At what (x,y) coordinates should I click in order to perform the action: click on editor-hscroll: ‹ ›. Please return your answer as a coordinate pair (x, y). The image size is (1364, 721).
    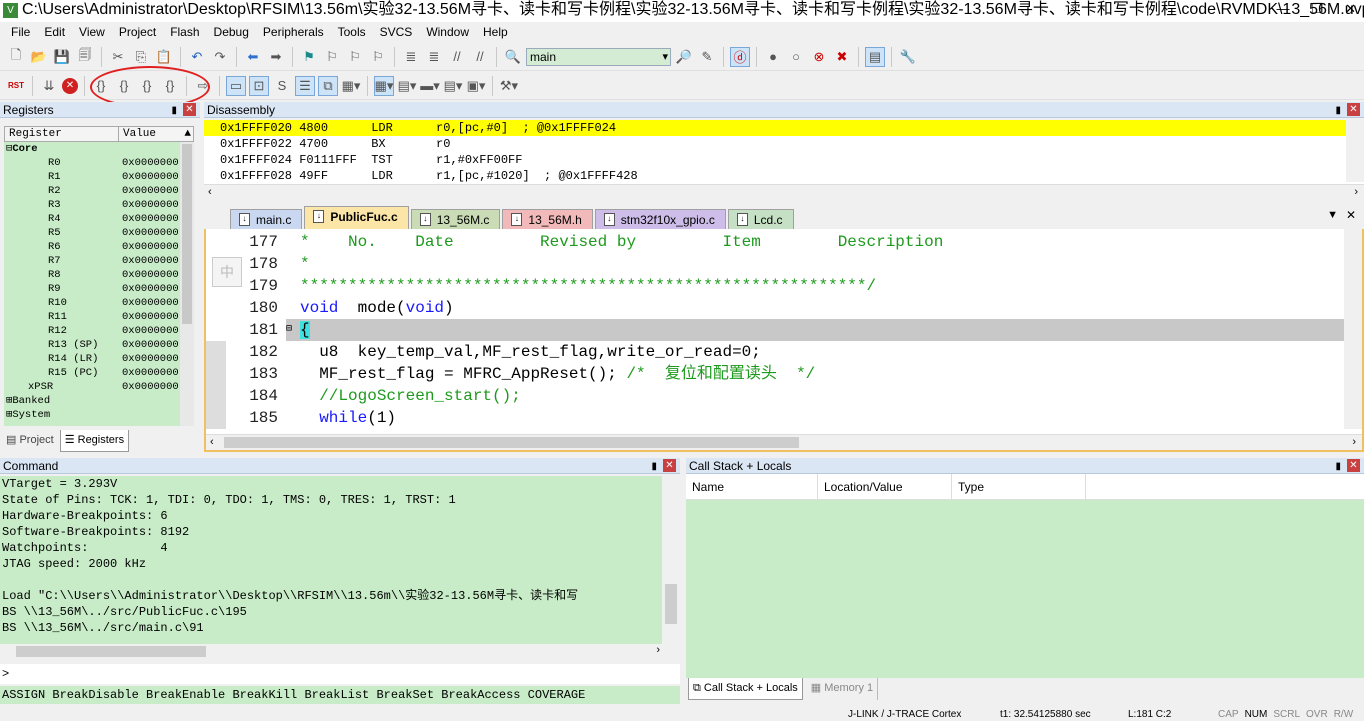
    Looking at the image, I should click on (784, 442).